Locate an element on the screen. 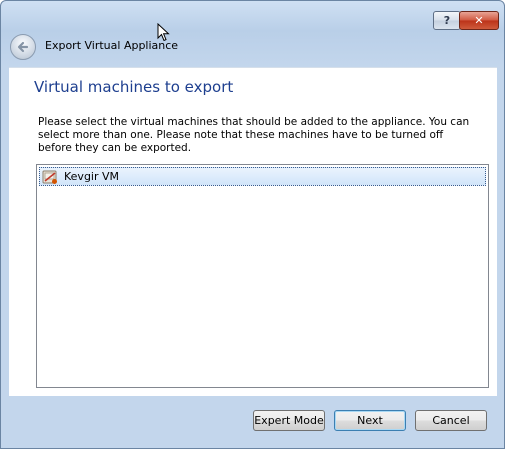 The height and width of the screenshot is (449, 505). help-button: ? is located at coordinates (447, 20).